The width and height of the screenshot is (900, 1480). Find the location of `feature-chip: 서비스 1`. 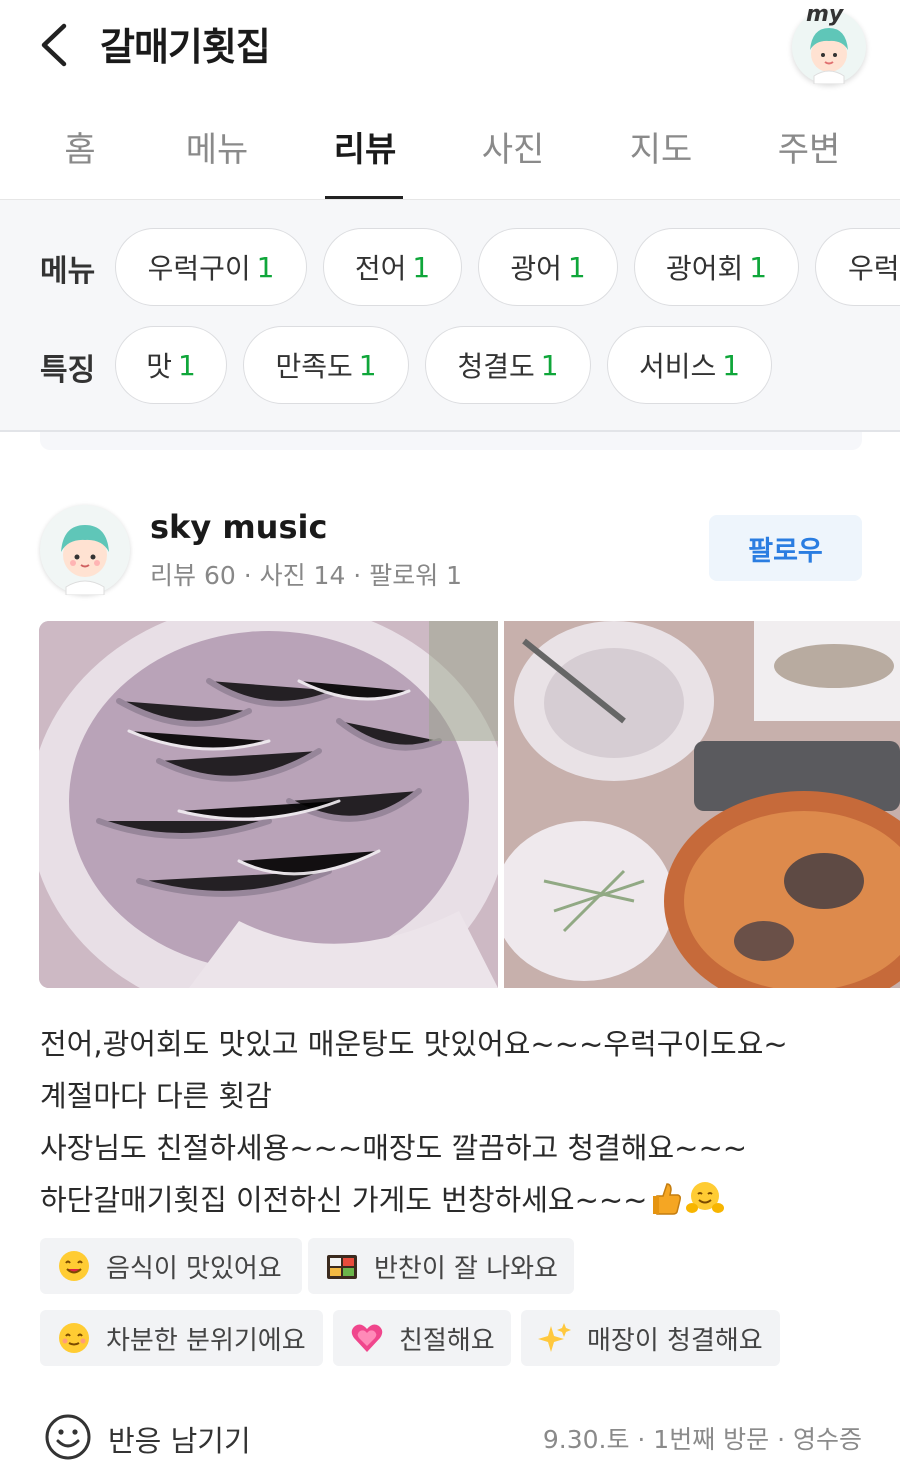

feature-chip: 서비스 1 is located at coordinates (689, 365).